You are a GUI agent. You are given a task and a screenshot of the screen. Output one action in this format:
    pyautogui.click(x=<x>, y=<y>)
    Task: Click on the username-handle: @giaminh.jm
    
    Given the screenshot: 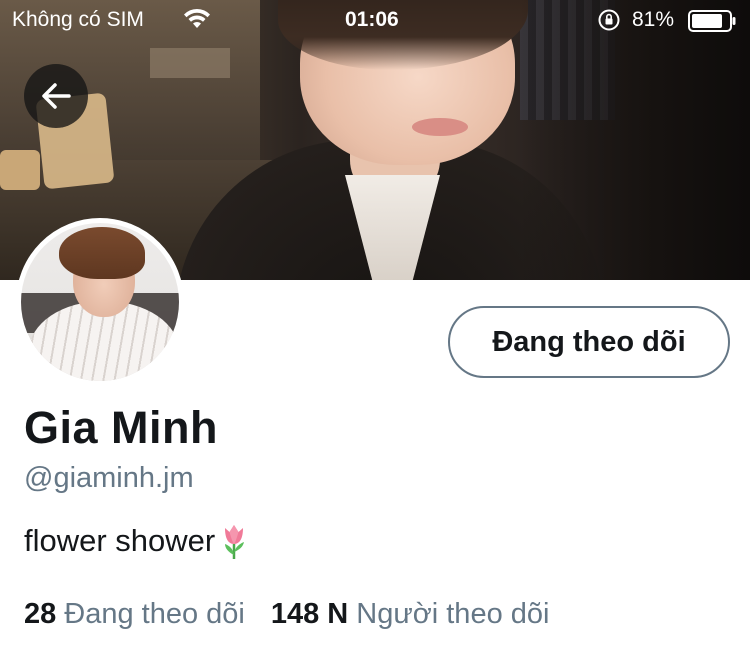 What is the action you would take?
    pyautogui.click(x=109, y=478)
    